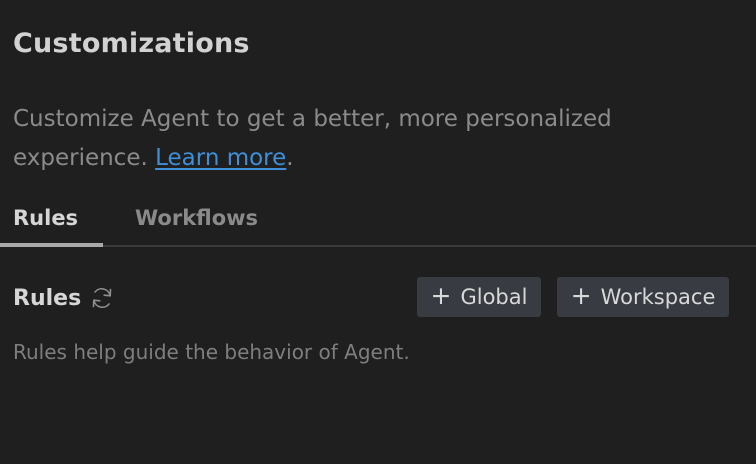 The width and height of the screenshot is (756, 464). Describe the element at coordinates (51, 245) in the screenshot. I see `active-tab-indicator` at that location.